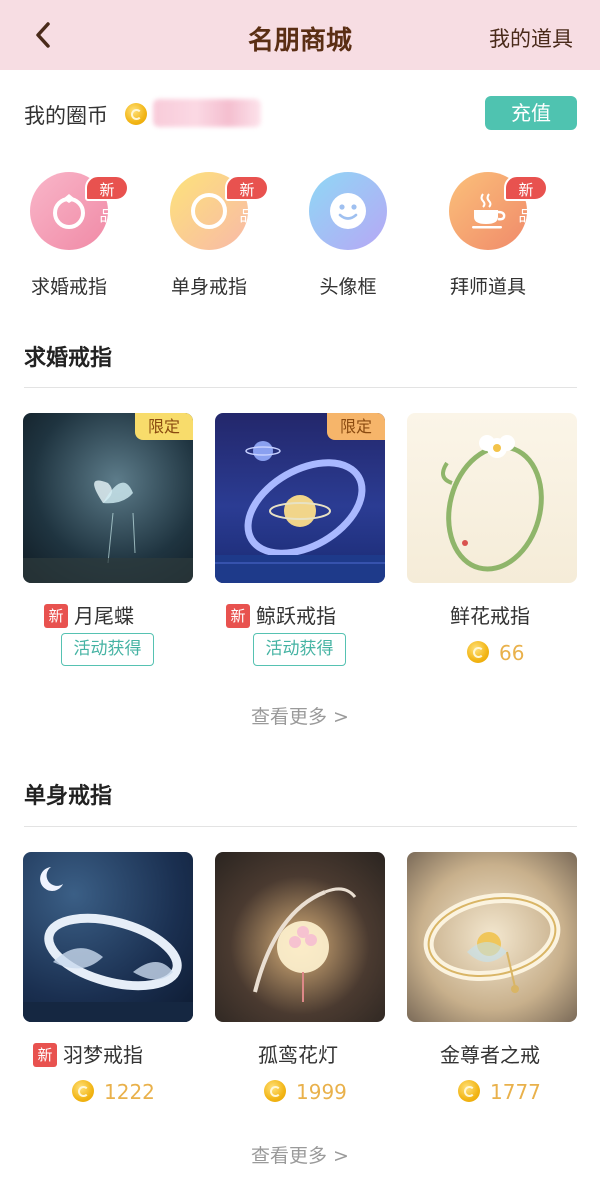  I want to click on category-avatar-frame: 头像框, so click(348, 237).